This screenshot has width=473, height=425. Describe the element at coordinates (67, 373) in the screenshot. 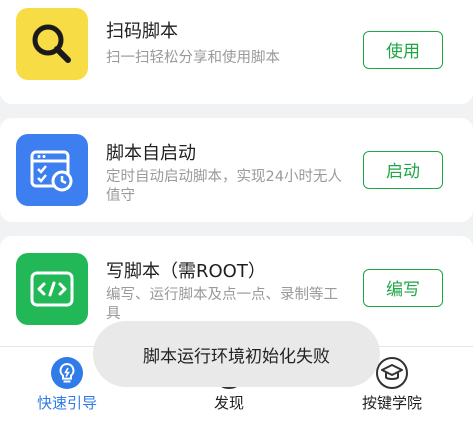

I see `bulb-icon` at that location.